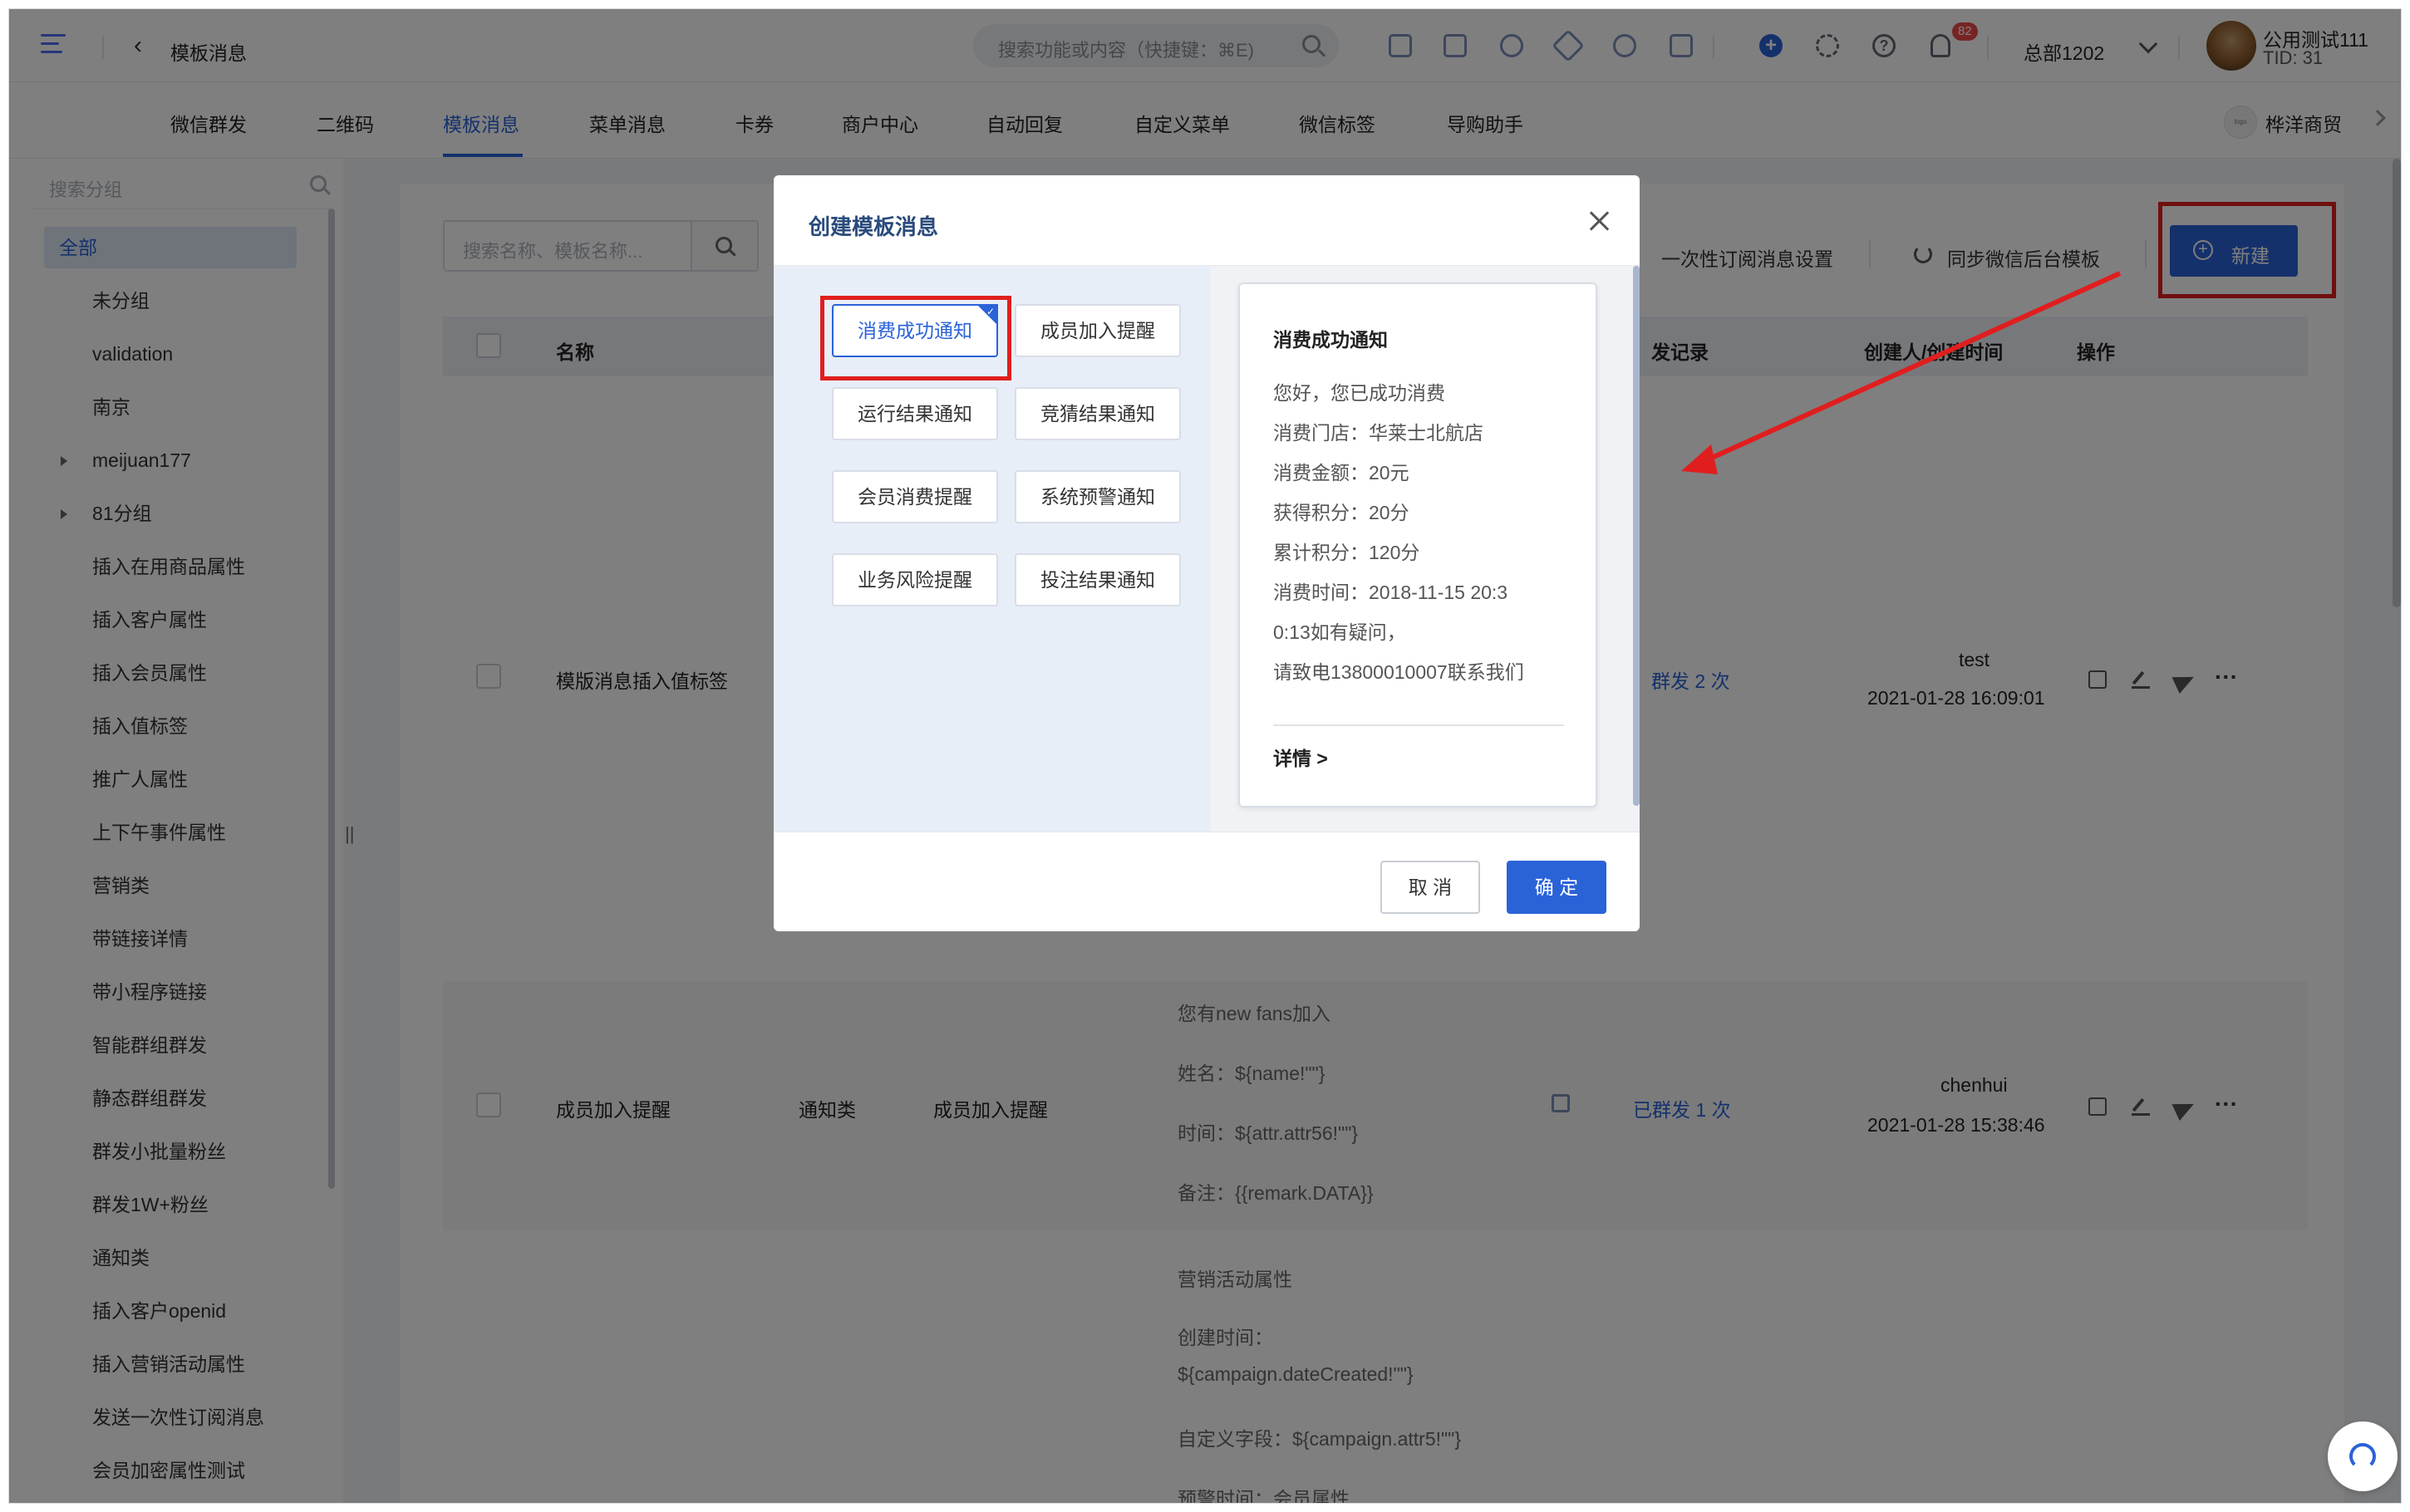 The height and width of the screenshot is (1512, 2410). Describe the element at coordinates (1346, 552) in the screenshot. I see `preview-line: 累计积分：120分` at that location.